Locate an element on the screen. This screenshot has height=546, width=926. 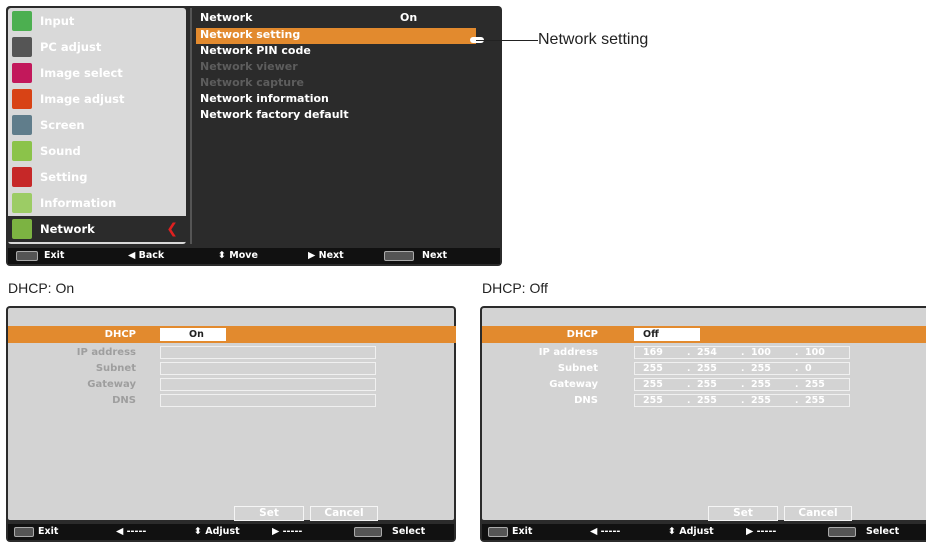
dns-field is located at coordinates (268, 400).